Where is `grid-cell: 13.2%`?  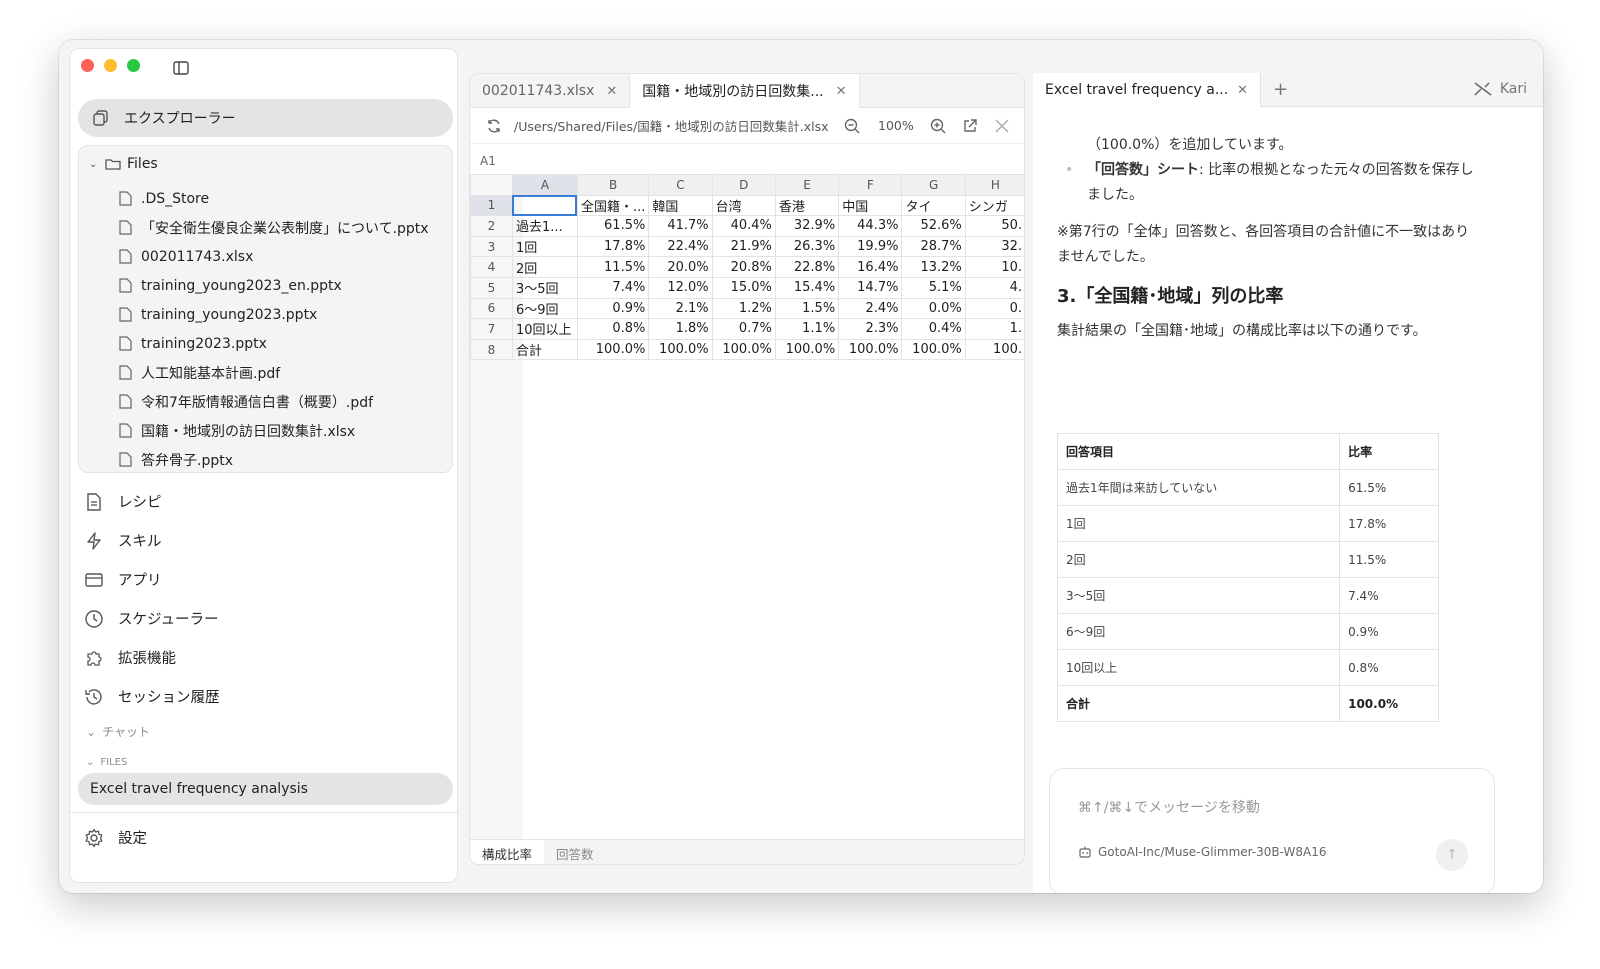
grid-cell: 13.2% is located at coordinates (933, 267).